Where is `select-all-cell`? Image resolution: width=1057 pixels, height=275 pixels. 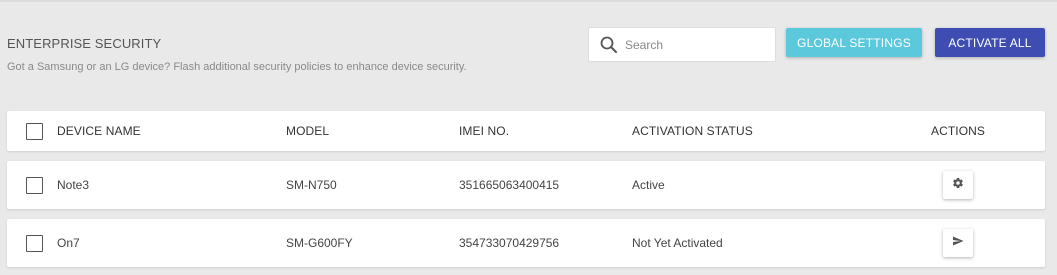
select-all-cell is located at coordinates (34, 131).